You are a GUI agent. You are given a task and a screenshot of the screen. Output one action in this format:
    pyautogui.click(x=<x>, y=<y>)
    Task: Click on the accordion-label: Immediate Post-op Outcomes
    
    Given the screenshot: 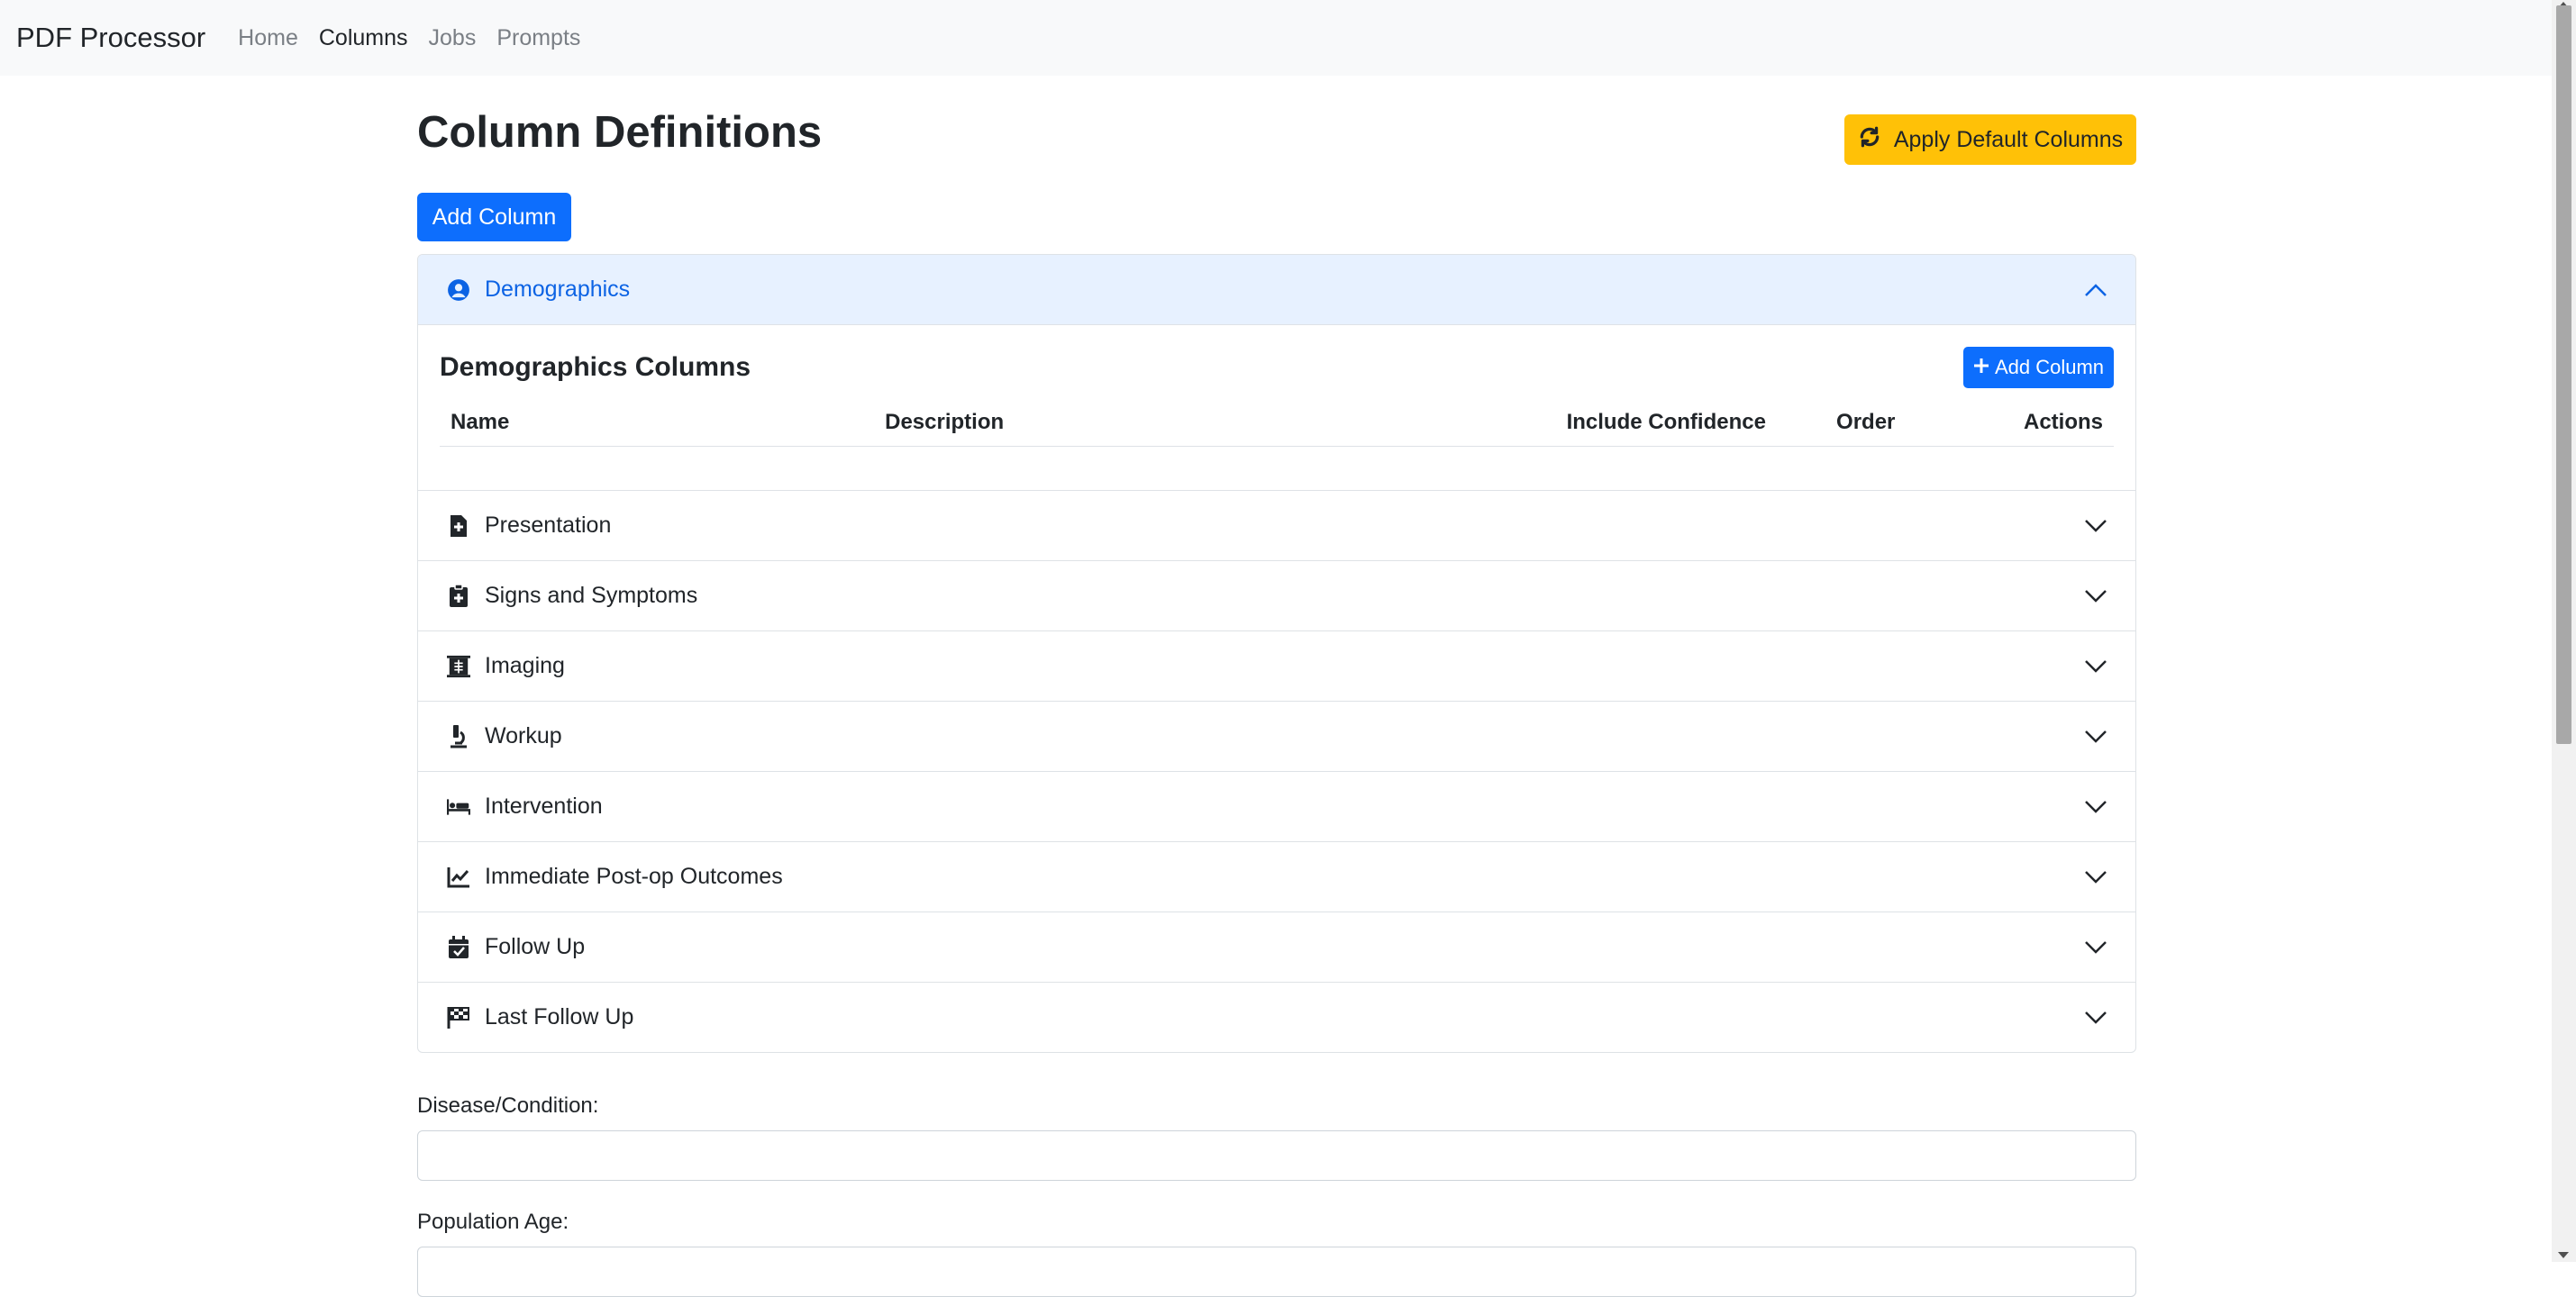 What is the action you would take?
    pyautogui.click(x=634, y=876)
    